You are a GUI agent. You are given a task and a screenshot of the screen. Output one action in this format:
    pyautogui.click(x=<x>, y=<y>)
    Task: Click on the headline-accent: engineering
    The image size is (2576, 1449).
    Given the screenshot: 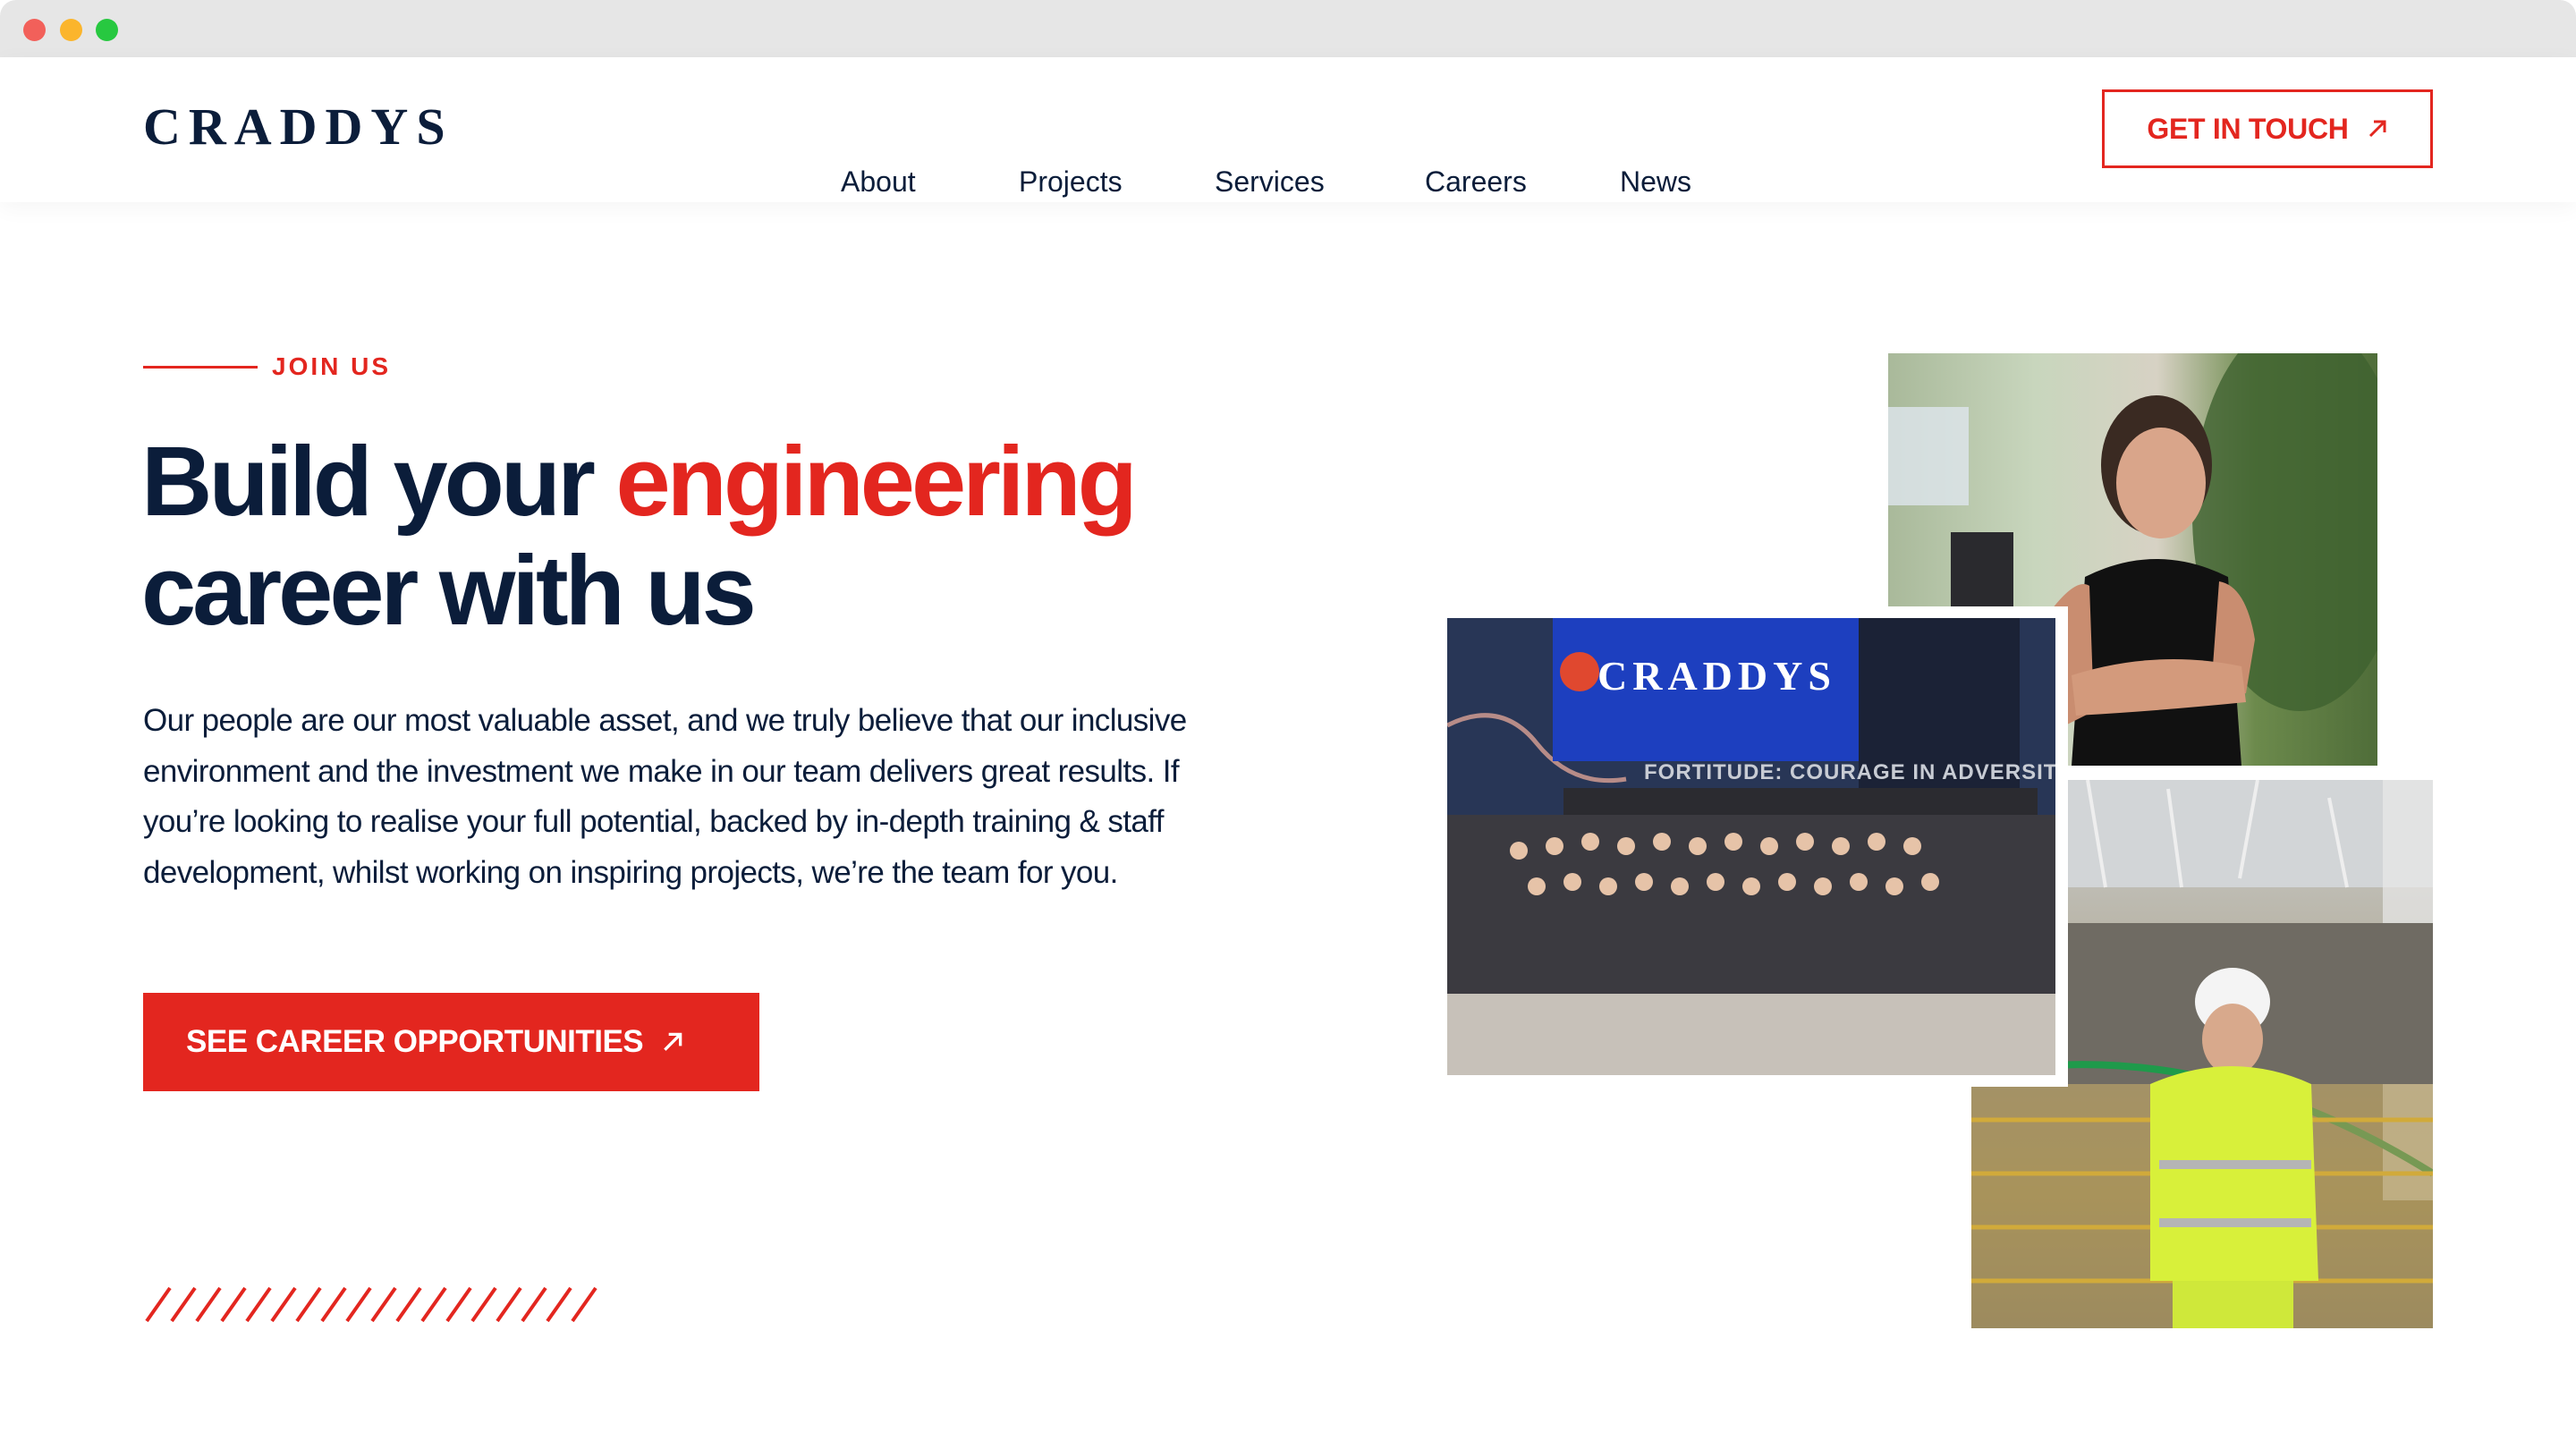 What is the action you would take?
    pyautogui.click(x=876, y=482)
    